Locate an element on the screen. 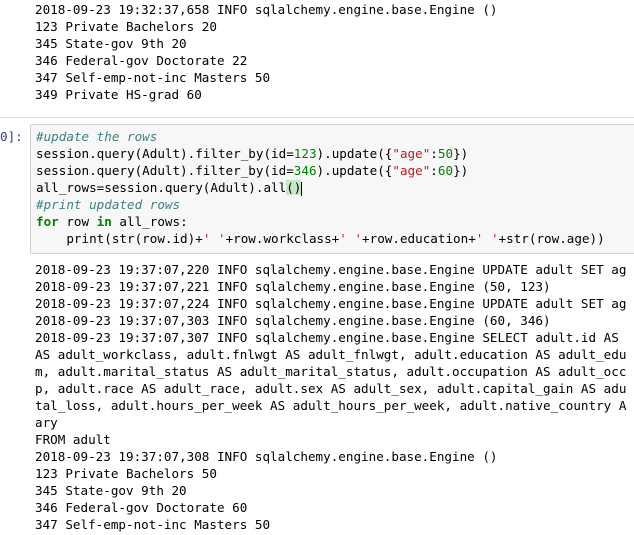 The height and width of the screenshot is (535, 634). code-keyword: in is located at coordinates (104, 221).